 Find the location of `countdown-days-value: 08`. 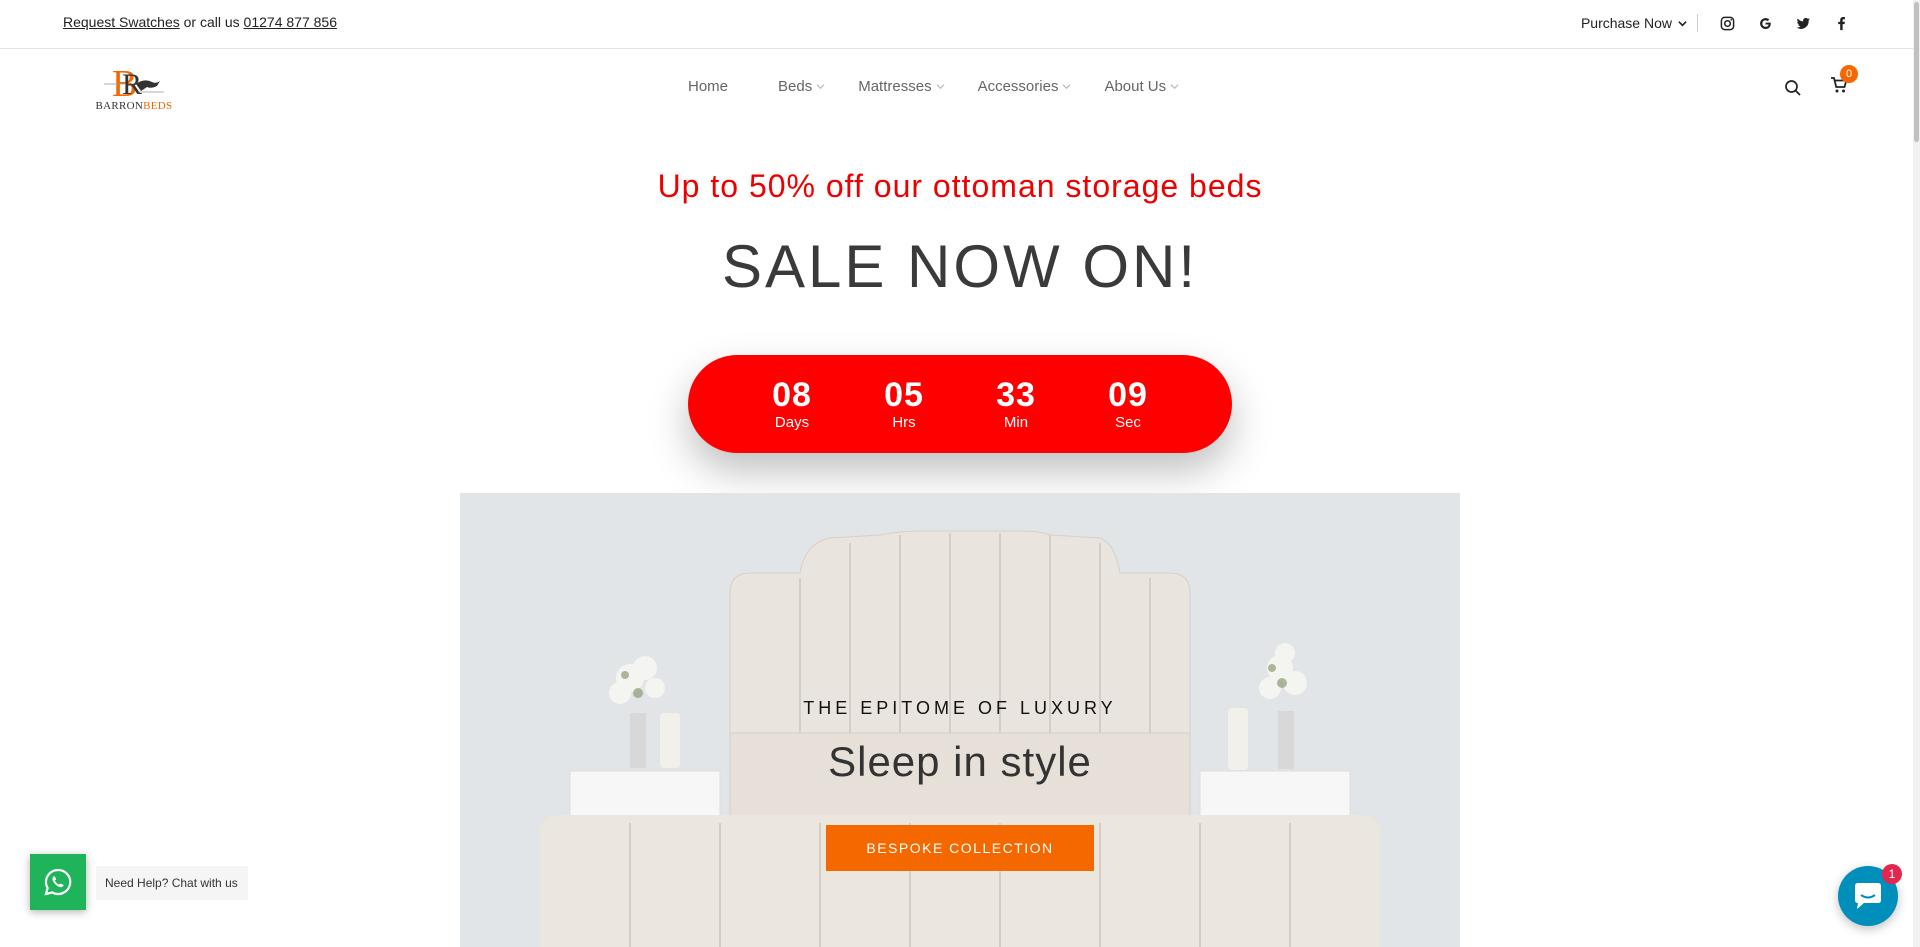

countdown-days-value: 08 is located at coordinates (792, 395).